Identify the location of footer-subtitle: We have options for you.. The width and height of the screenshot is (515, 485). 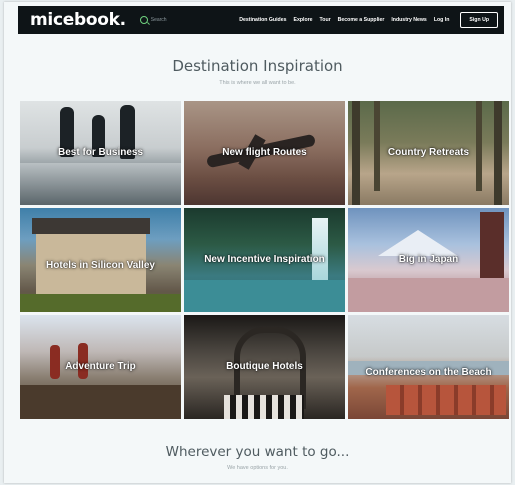
(257, 468).